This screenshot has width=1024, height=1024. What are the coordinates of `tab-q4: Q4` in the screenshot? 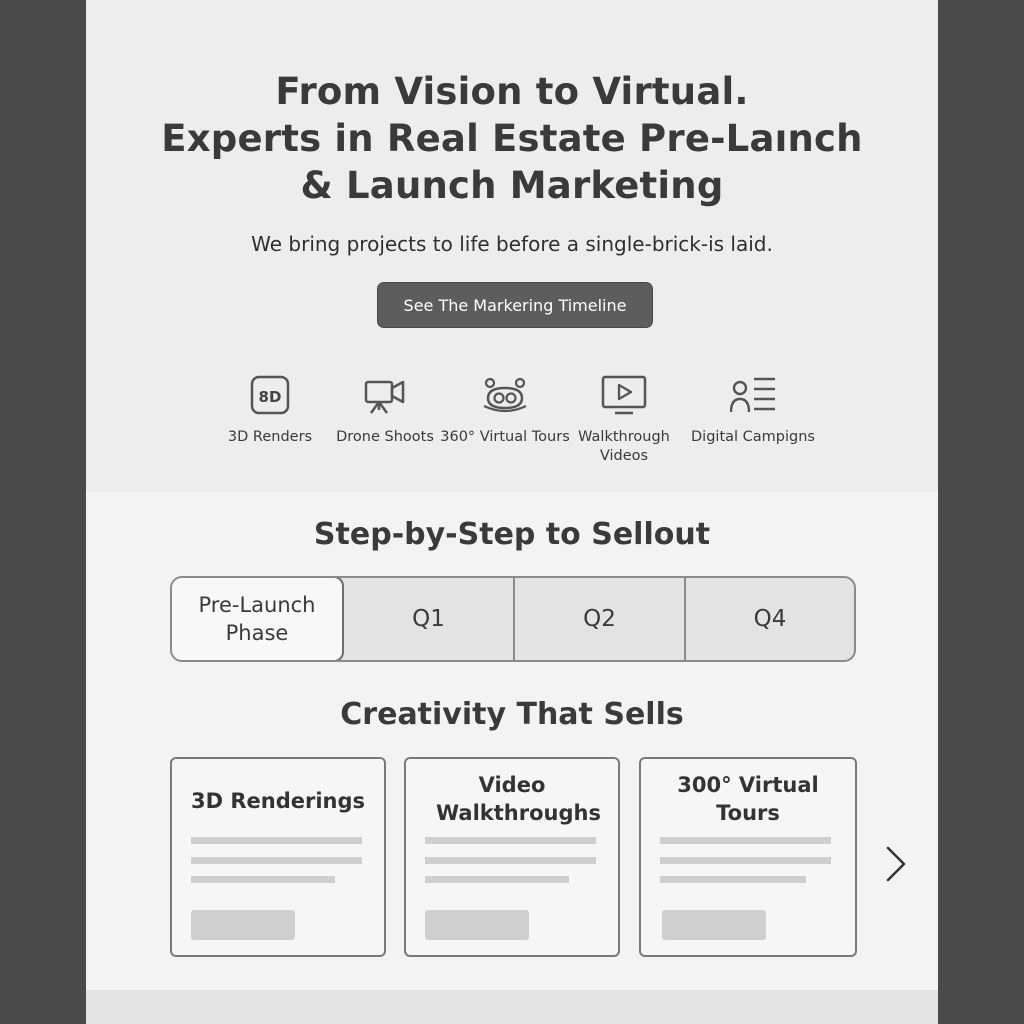 It's located at (770, 619).